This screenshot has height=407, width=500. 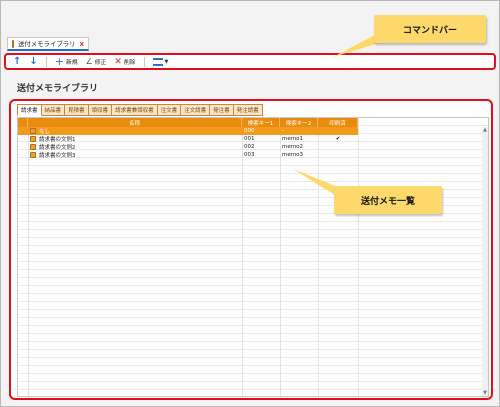 I want to click on tab-purchase-order: 発注書, so click(x=222, y=110).